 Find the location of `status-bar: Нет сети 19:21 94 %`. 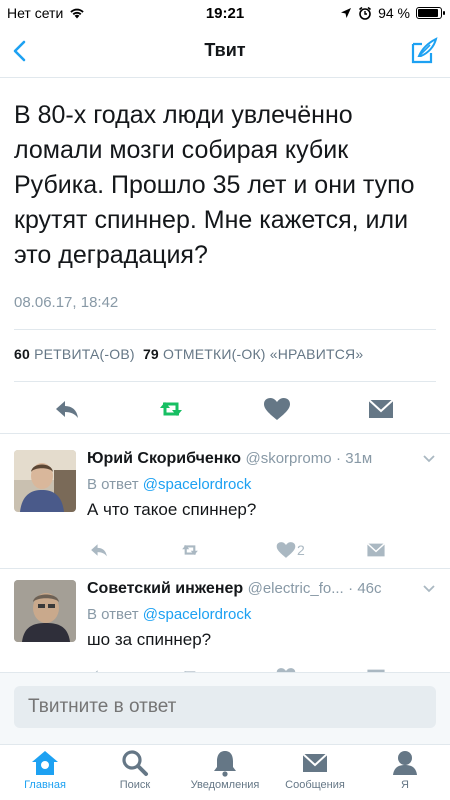

status-bar: Нет сети 19:21 94 % is located at coordinates (225, 13).